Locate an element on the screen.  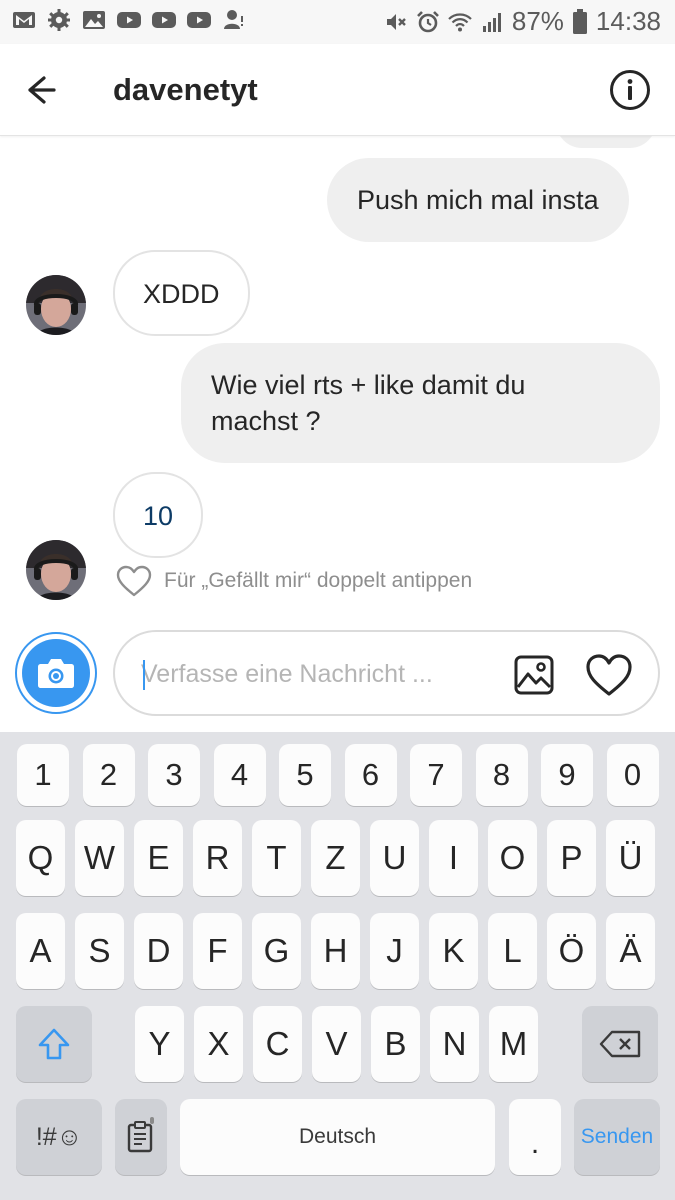
status-bar: 87% 14:38 is located at coordinates (337, 22).